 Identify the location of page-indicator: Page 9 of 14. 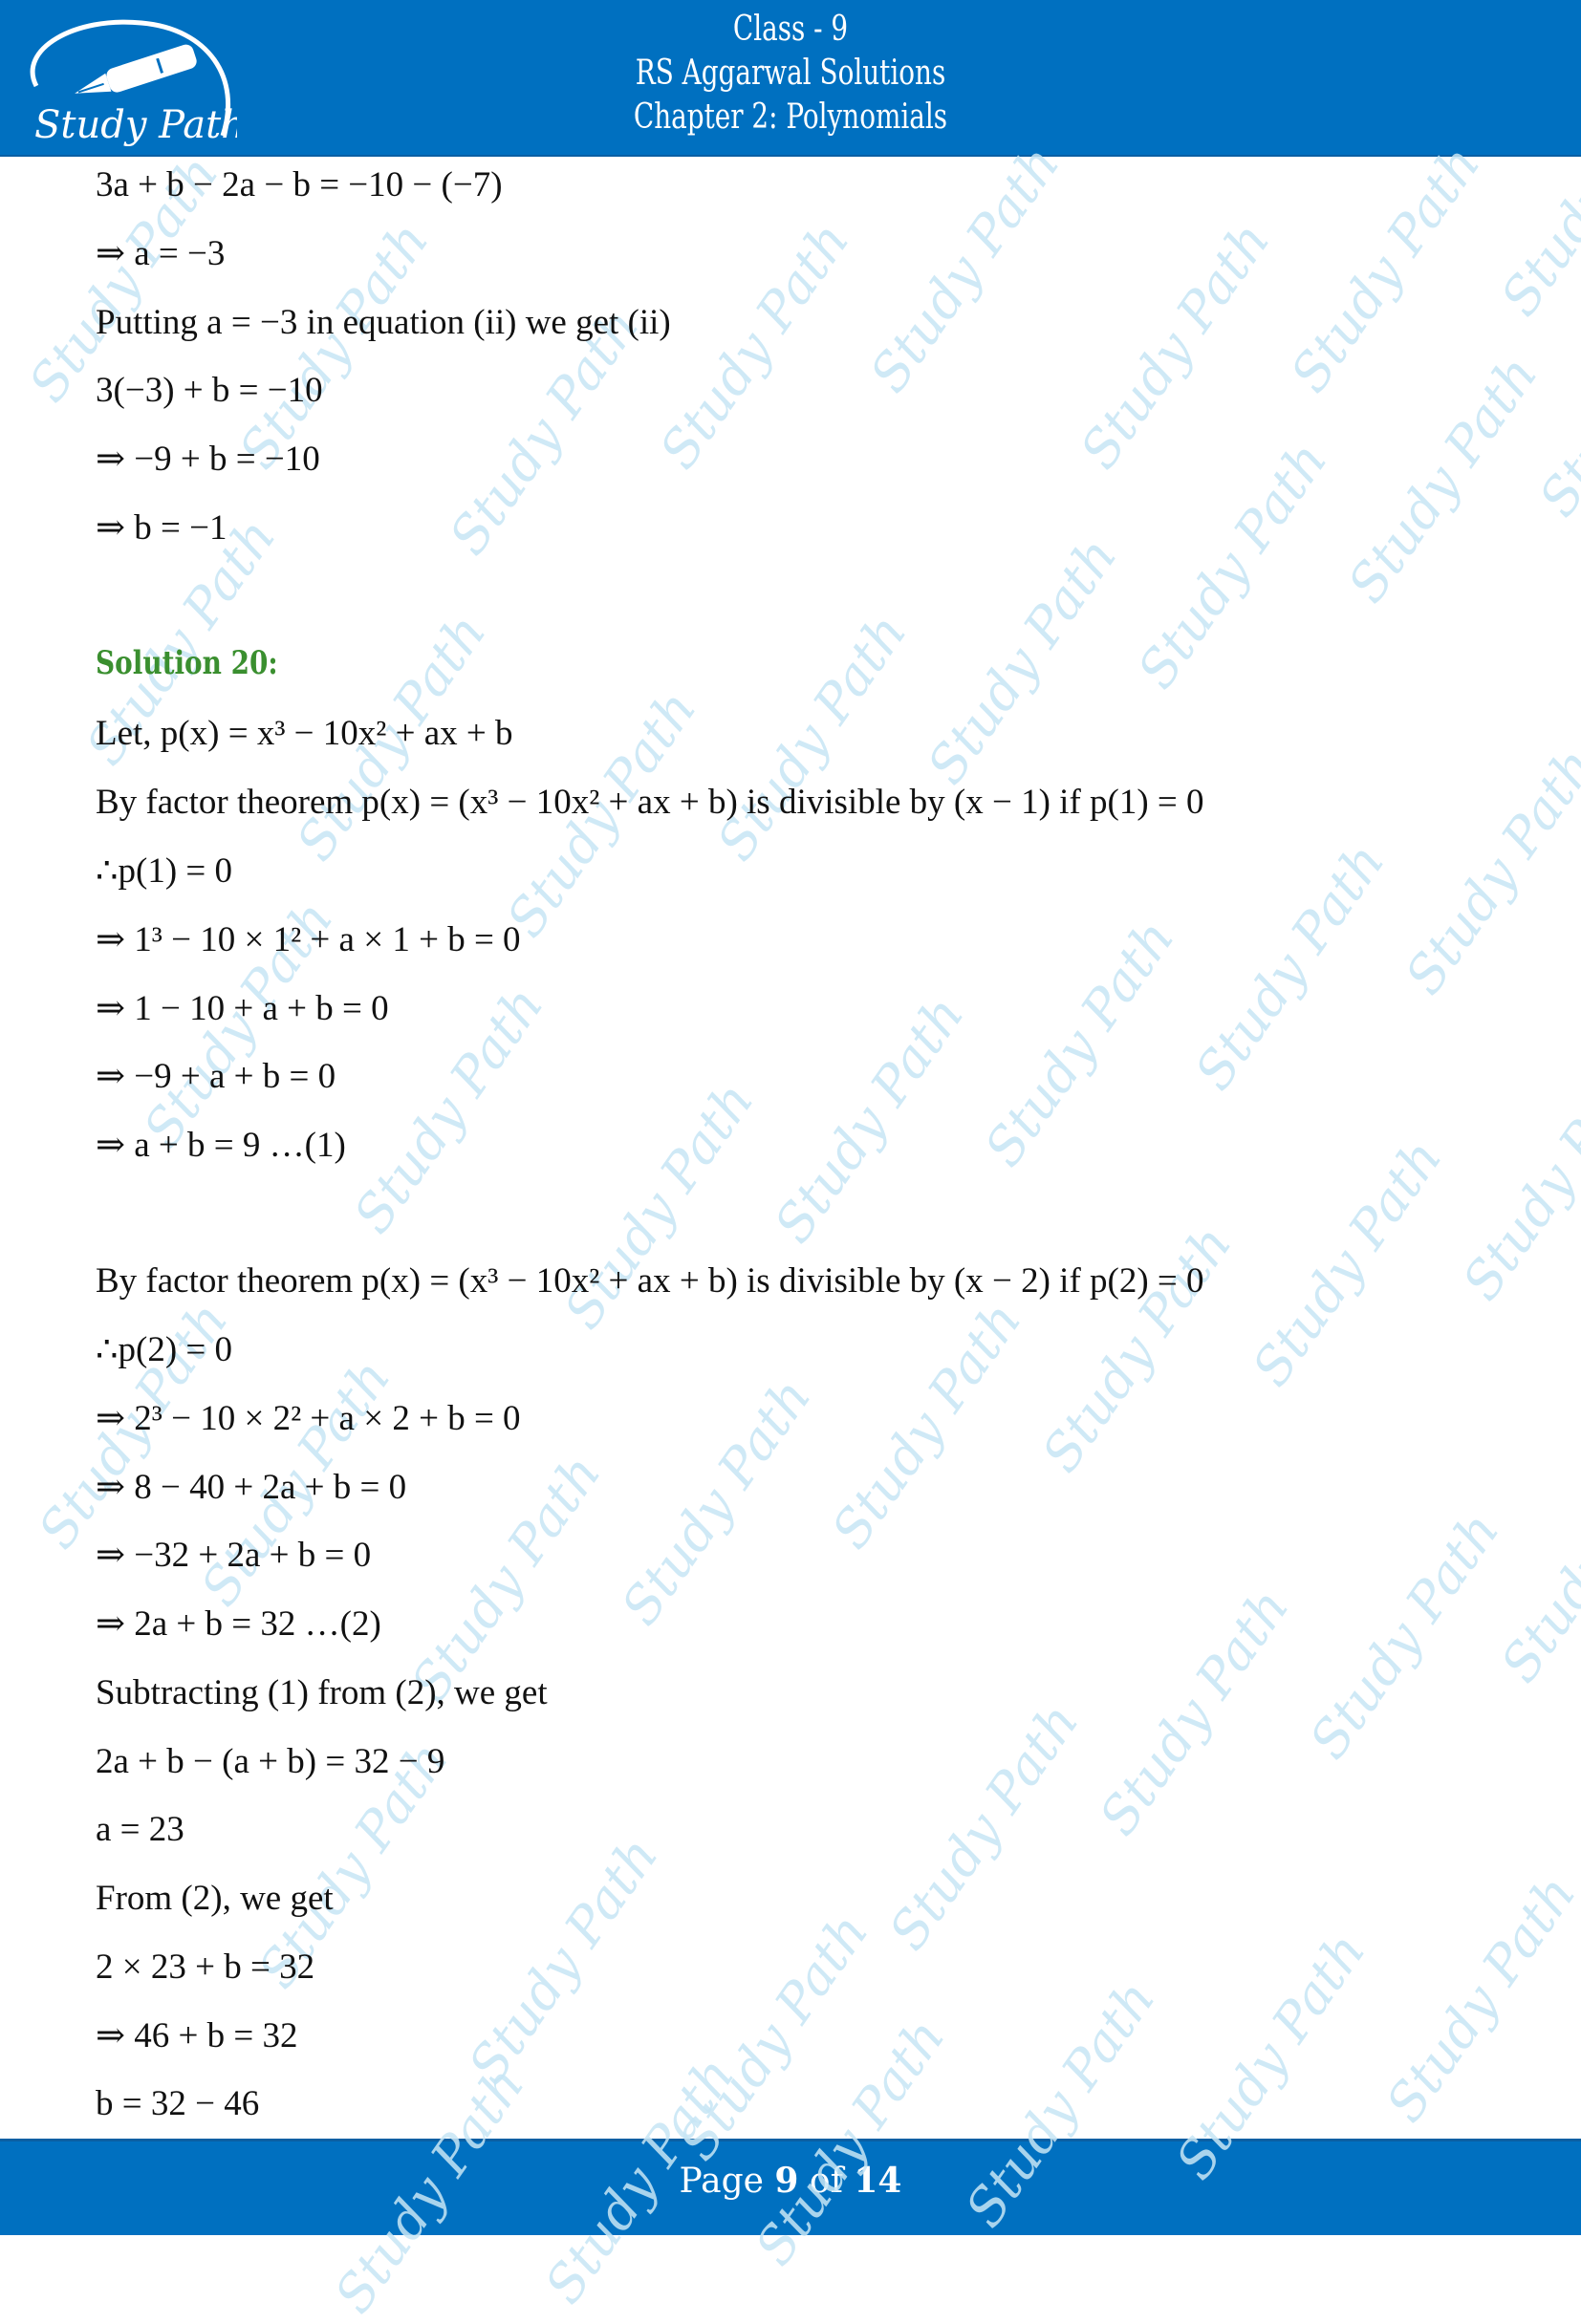
(790, 2181).